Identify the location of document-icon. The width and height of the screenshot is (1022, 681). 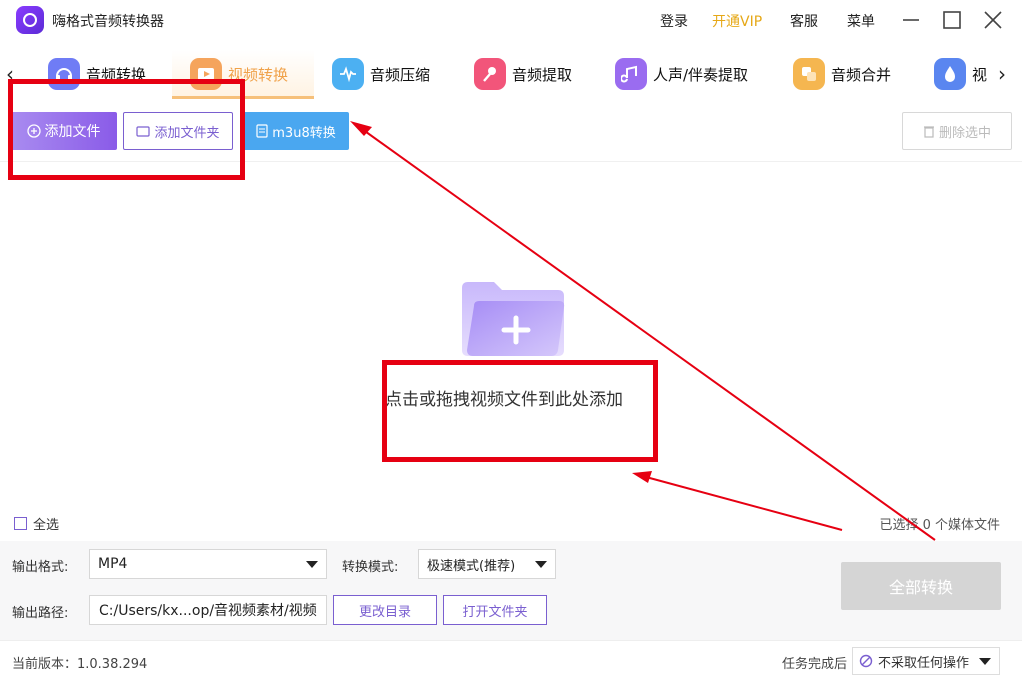
(262, 131).